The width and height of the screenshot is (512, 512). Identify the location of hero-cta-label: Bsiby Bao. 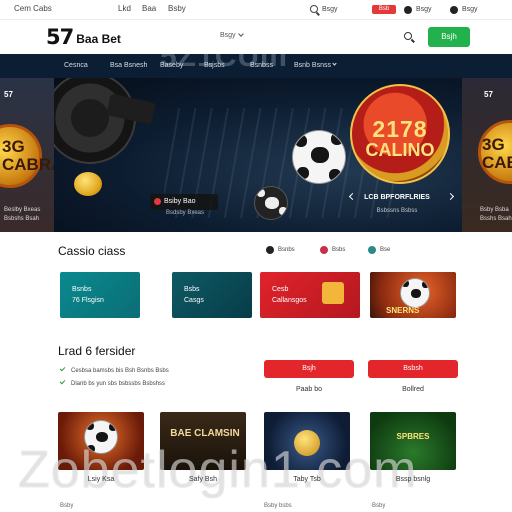
(180, 201).